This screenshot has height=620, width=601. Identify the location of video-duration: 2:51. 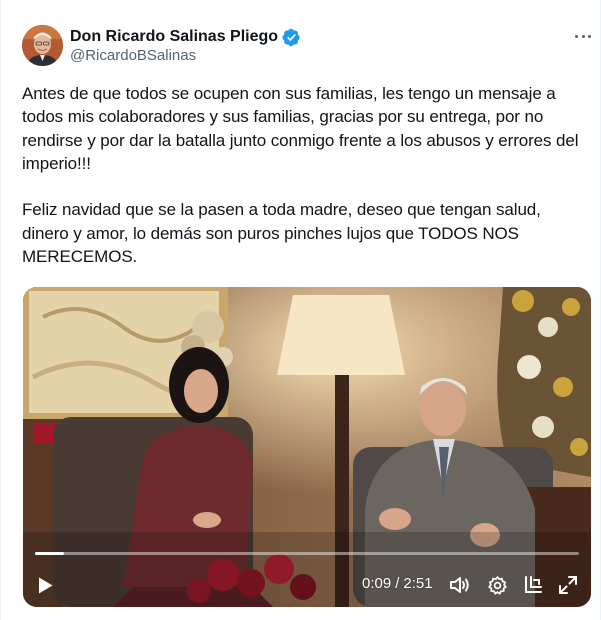
(418, 583).